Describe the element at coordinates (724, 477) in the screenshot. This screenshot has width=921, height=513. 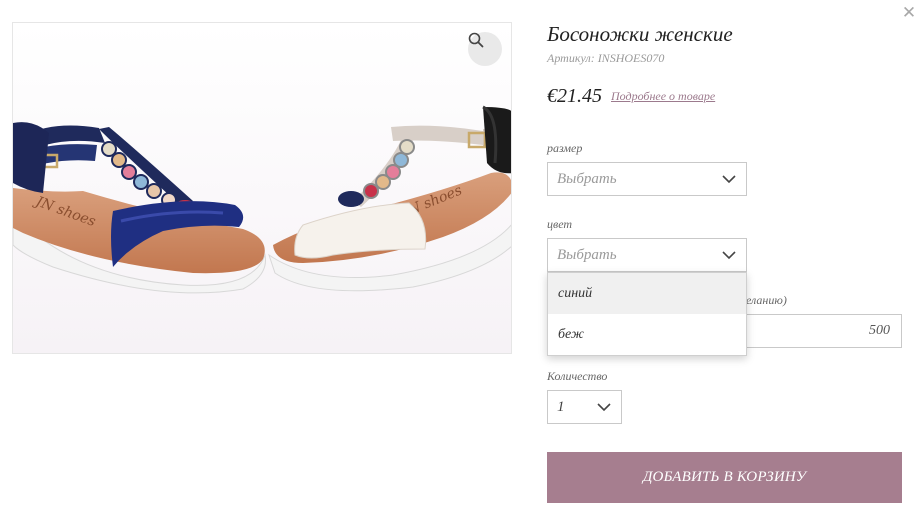
I see `add-to-cart-button: ДОБАВИТЬ В КОРЗИНУ` at that location.